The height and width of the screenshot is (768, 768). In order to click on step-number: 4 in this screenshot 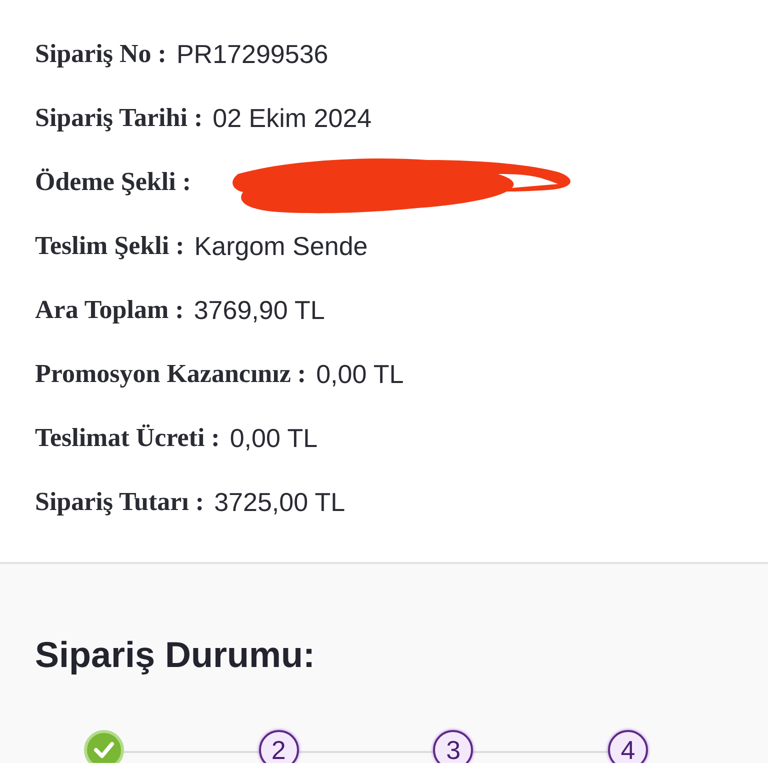, I will do `click(628, 746)`.